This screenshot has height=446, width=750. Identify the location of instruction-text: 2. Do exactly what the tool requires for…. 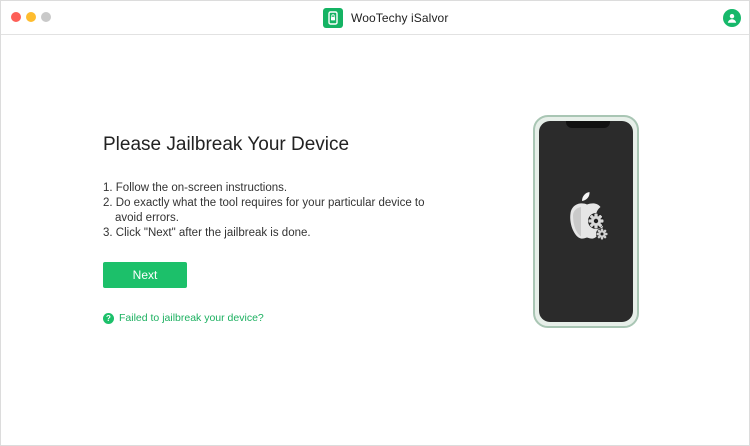
(264, 203).